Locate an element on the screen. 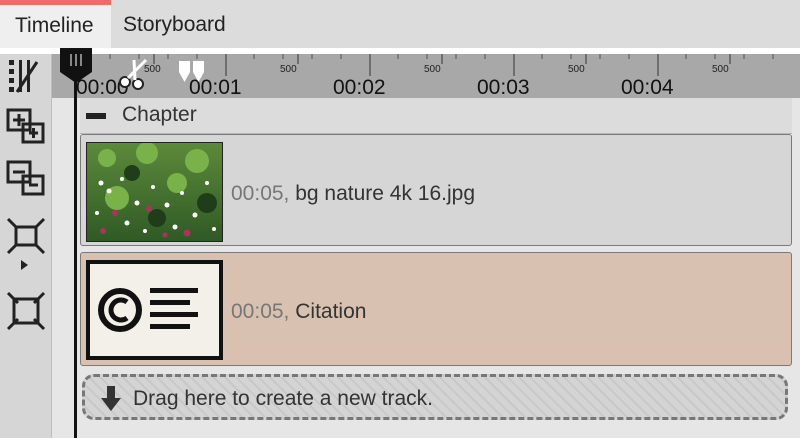  tab-storyboard: Storyboard is located at coordinates (174, 24).